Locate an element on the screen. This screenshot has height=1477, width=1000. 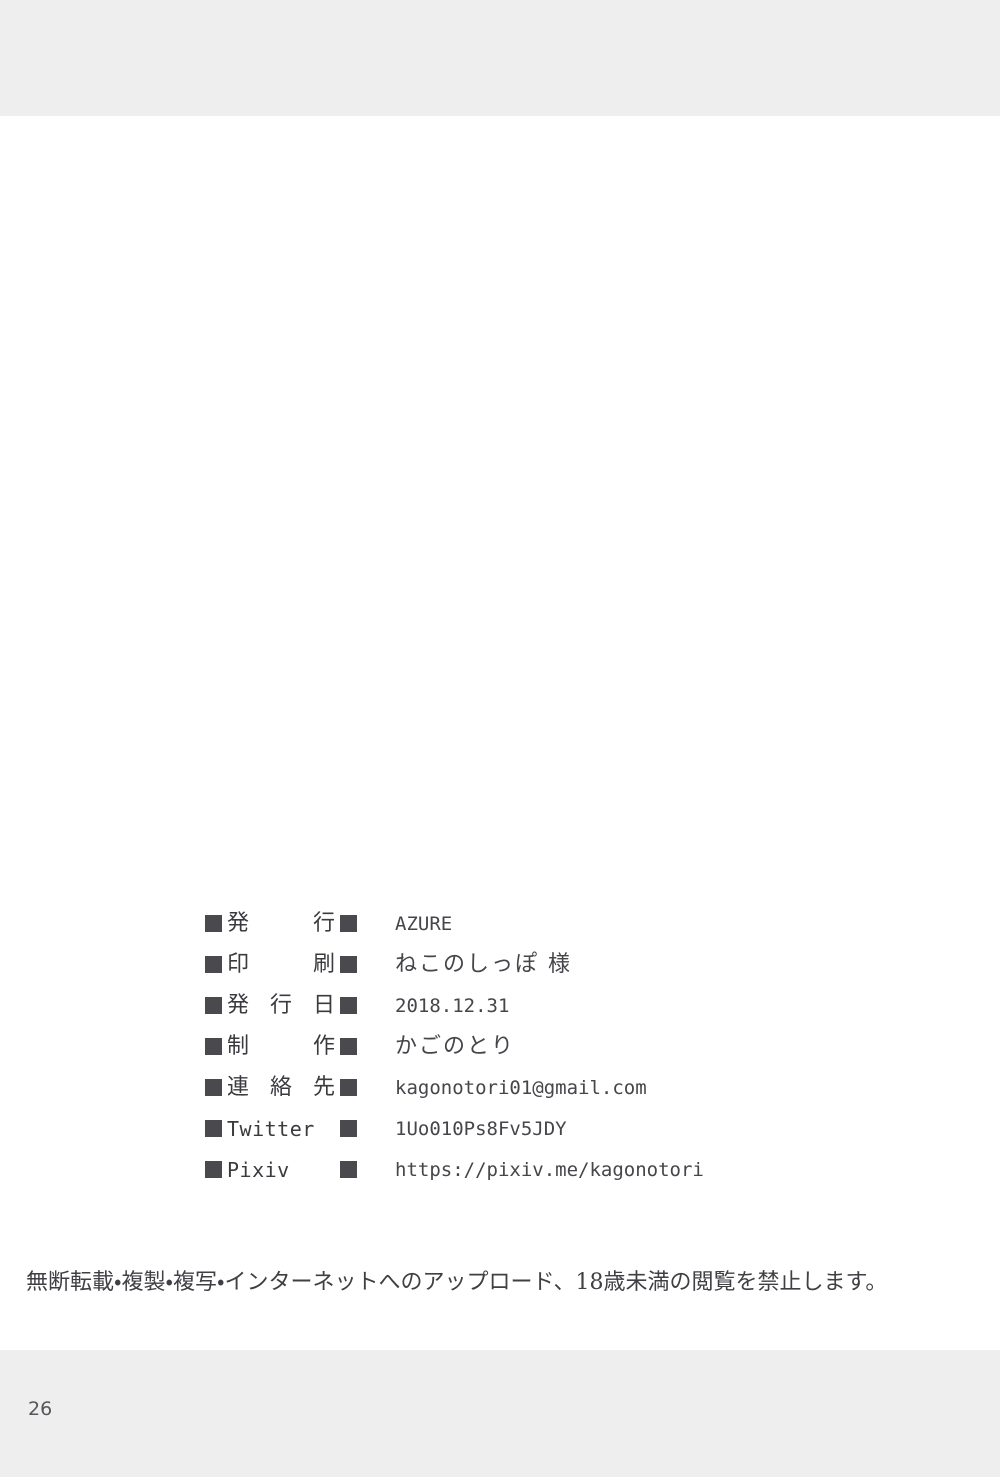
colophon-row-label: 制作 is located at coordinates (281, 1046).